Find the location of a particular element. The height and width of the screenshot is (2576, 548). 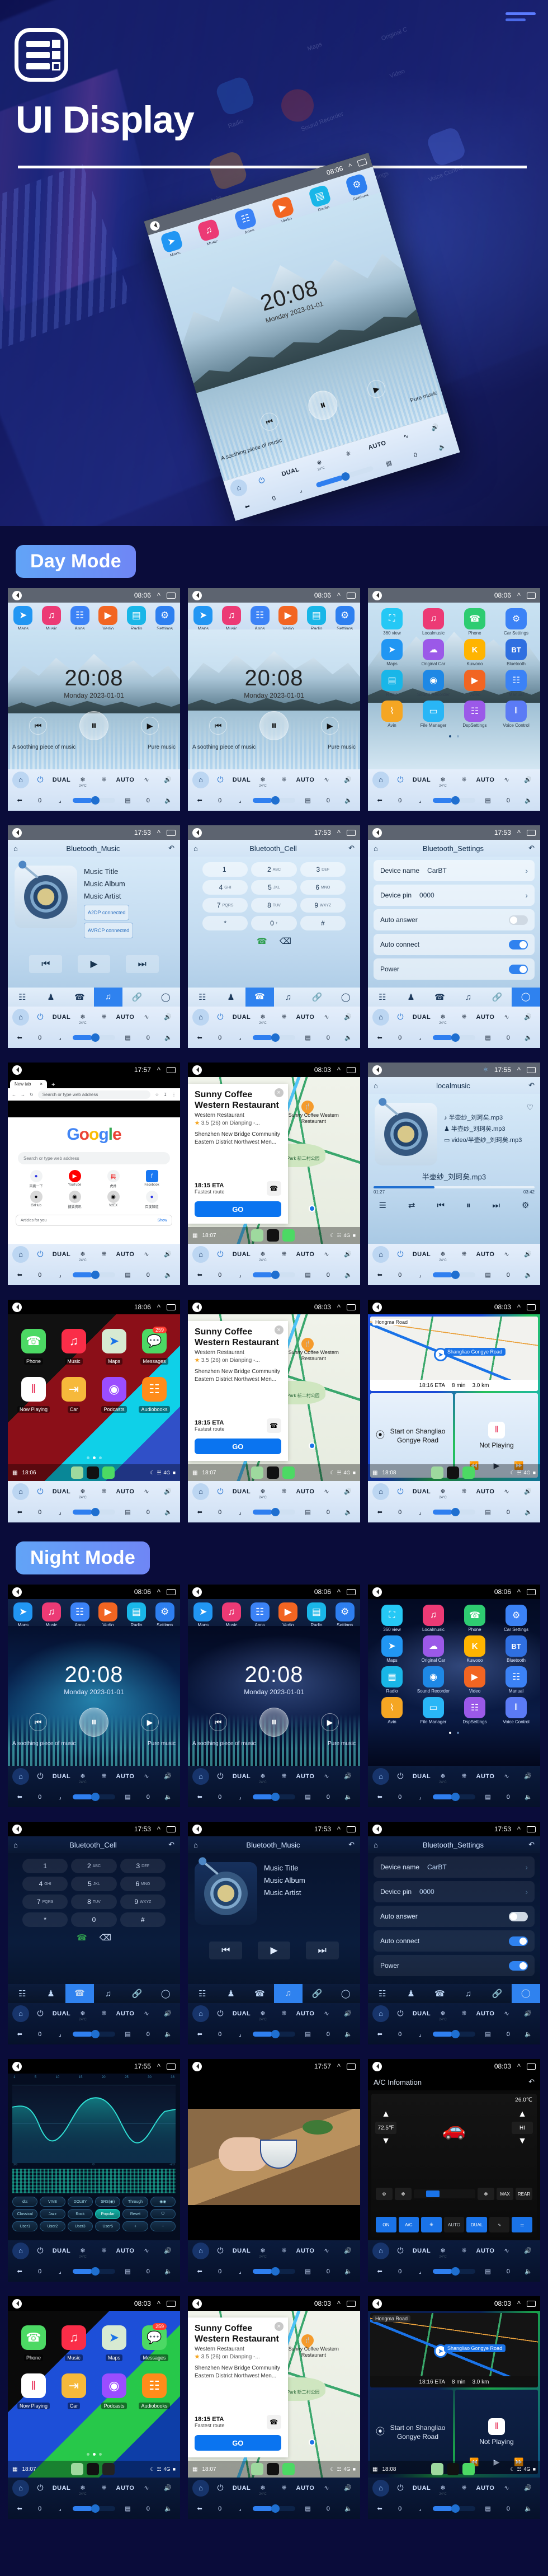

tile-sohu: ◉ 搜狐资讯 is located at coordinates (74, 1200).